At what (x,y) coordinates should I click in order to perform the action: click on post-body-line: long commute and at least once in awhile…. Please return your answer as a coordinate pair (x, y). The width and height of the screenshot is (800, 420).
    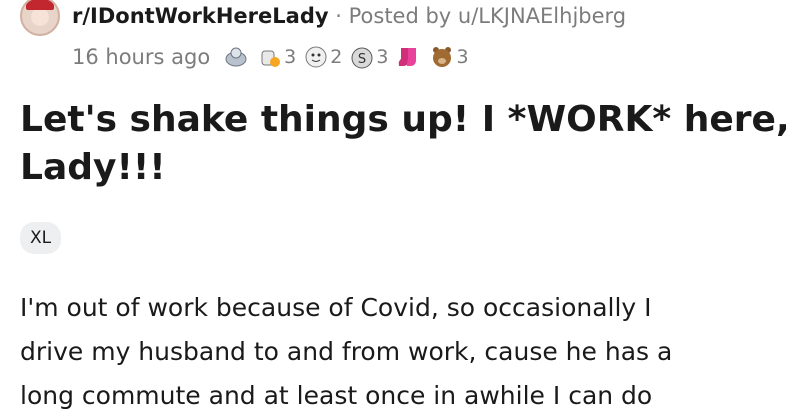
    Looking at the image, I should click on (336, 395).